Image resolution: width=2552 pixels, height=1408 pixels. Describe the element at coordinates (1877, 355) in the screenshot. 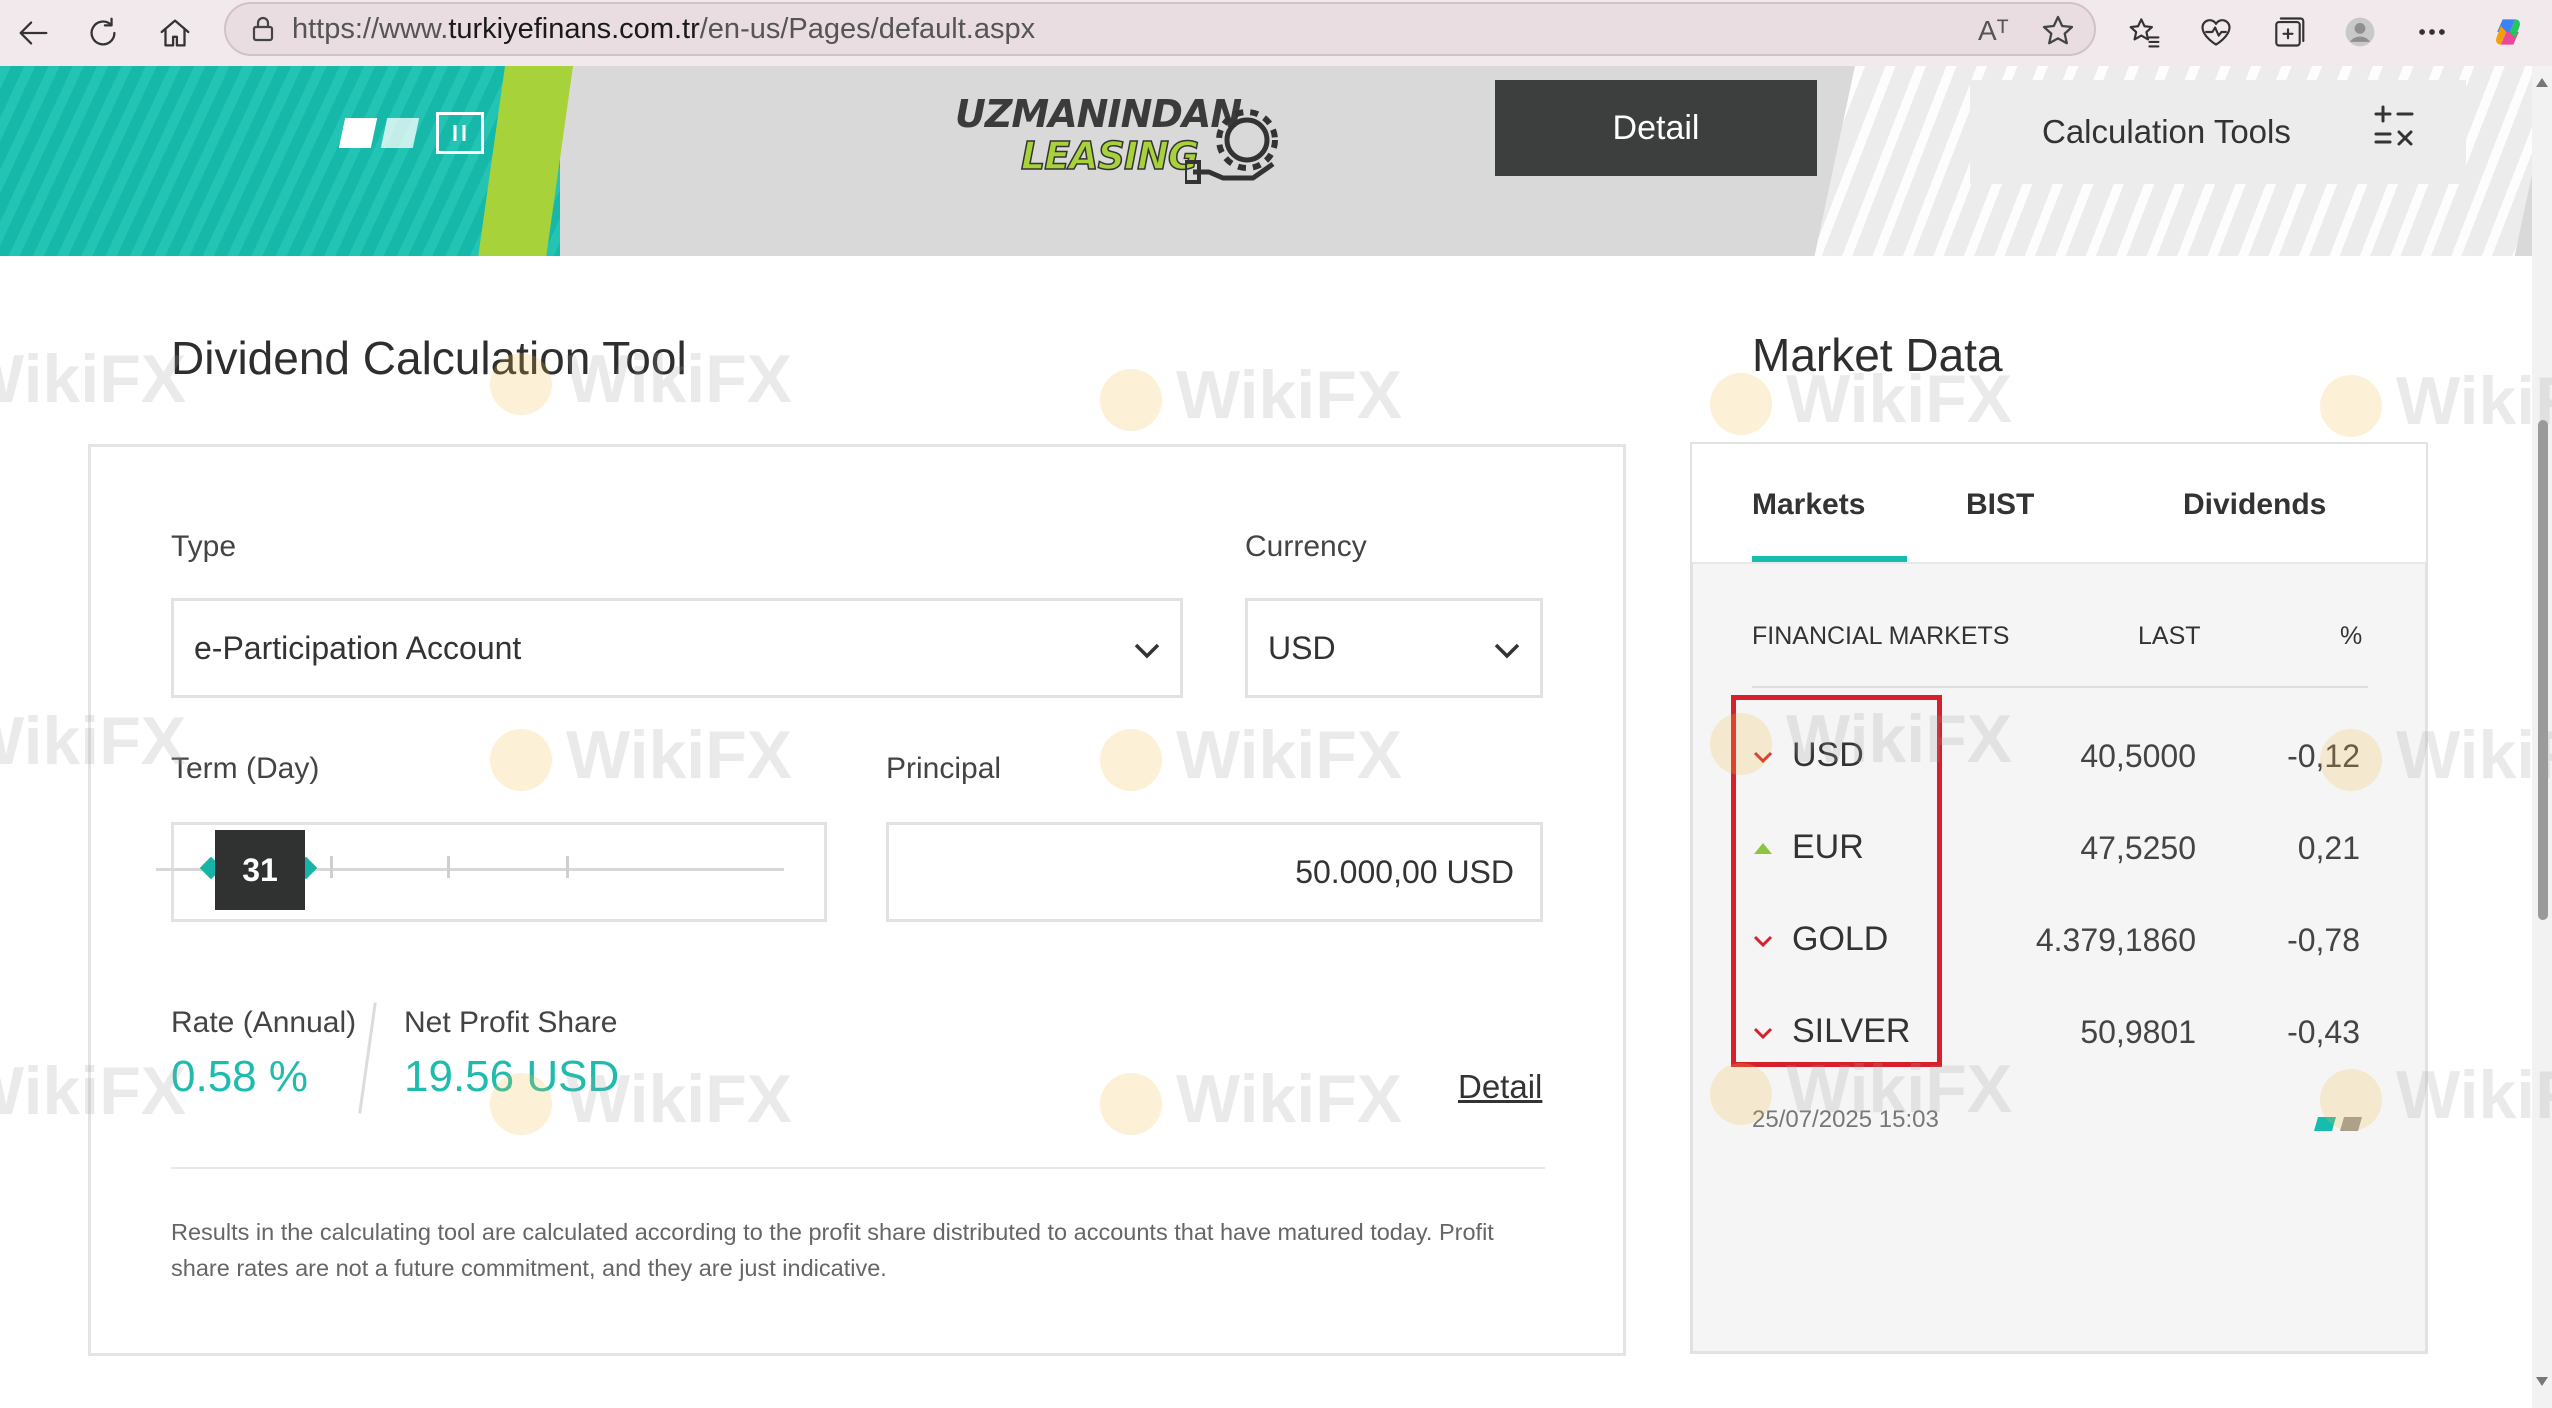

I see `market-data-title: Market Data` at that location.